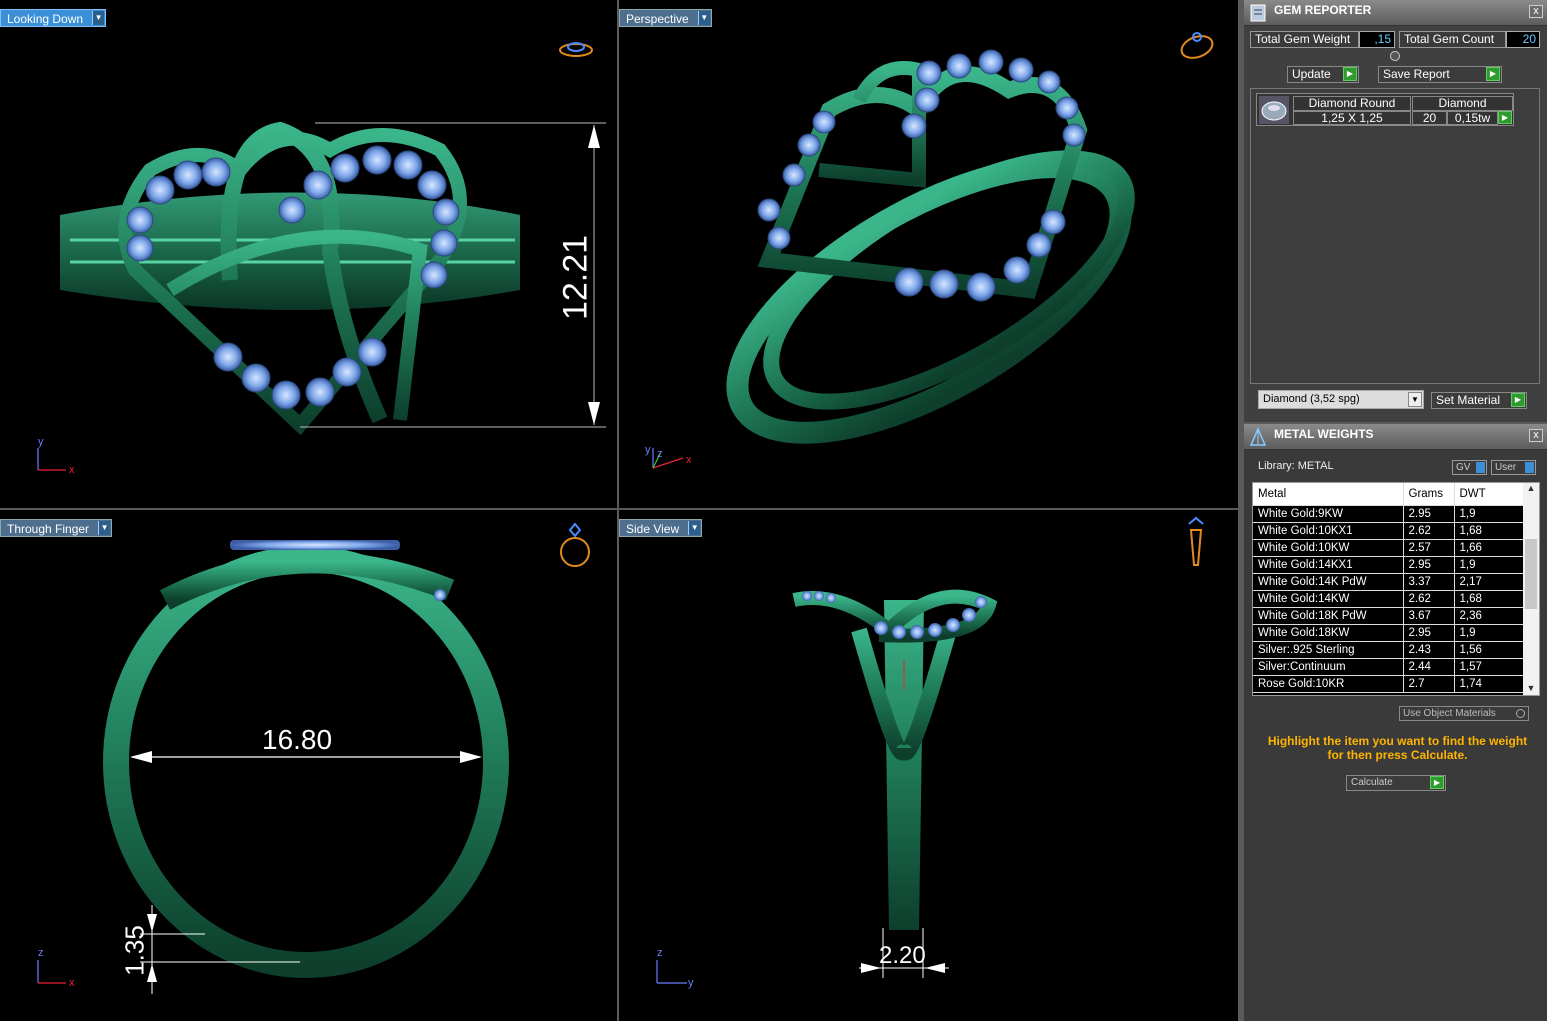 Image resolution: width=1547 pixels, height=1021 pixels. What do you see at coordinates (1489, 650) in the screenshot?
I see `dwt-cell: 1,56` at bounding box center [1489, 650].